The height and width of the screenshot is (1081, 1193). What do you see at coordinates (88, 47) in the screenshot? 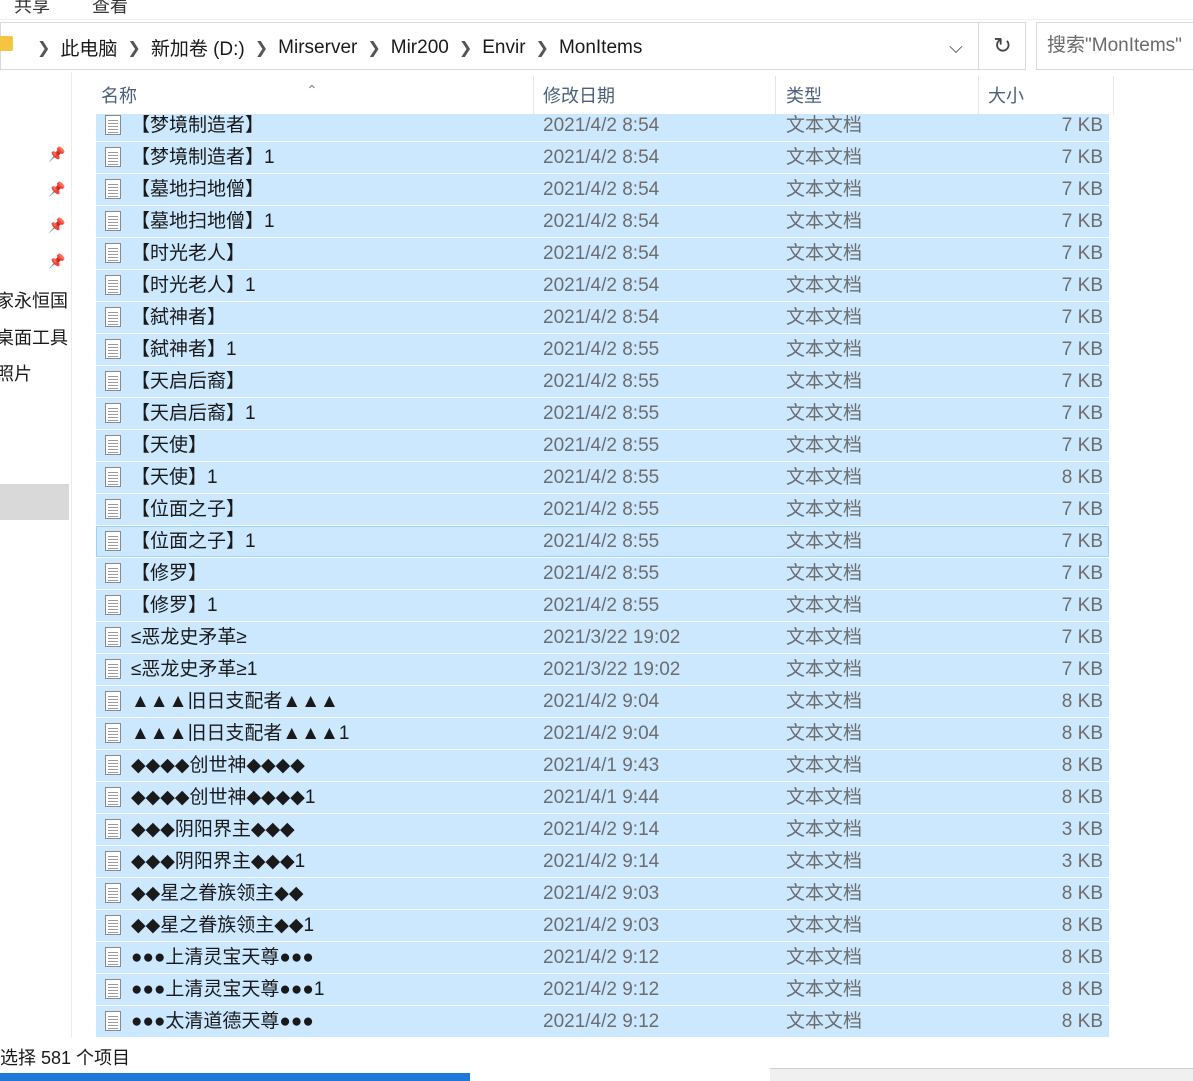
I see `breadcrumb-this-pc: 此电脑` at bounding box center [88, 47].